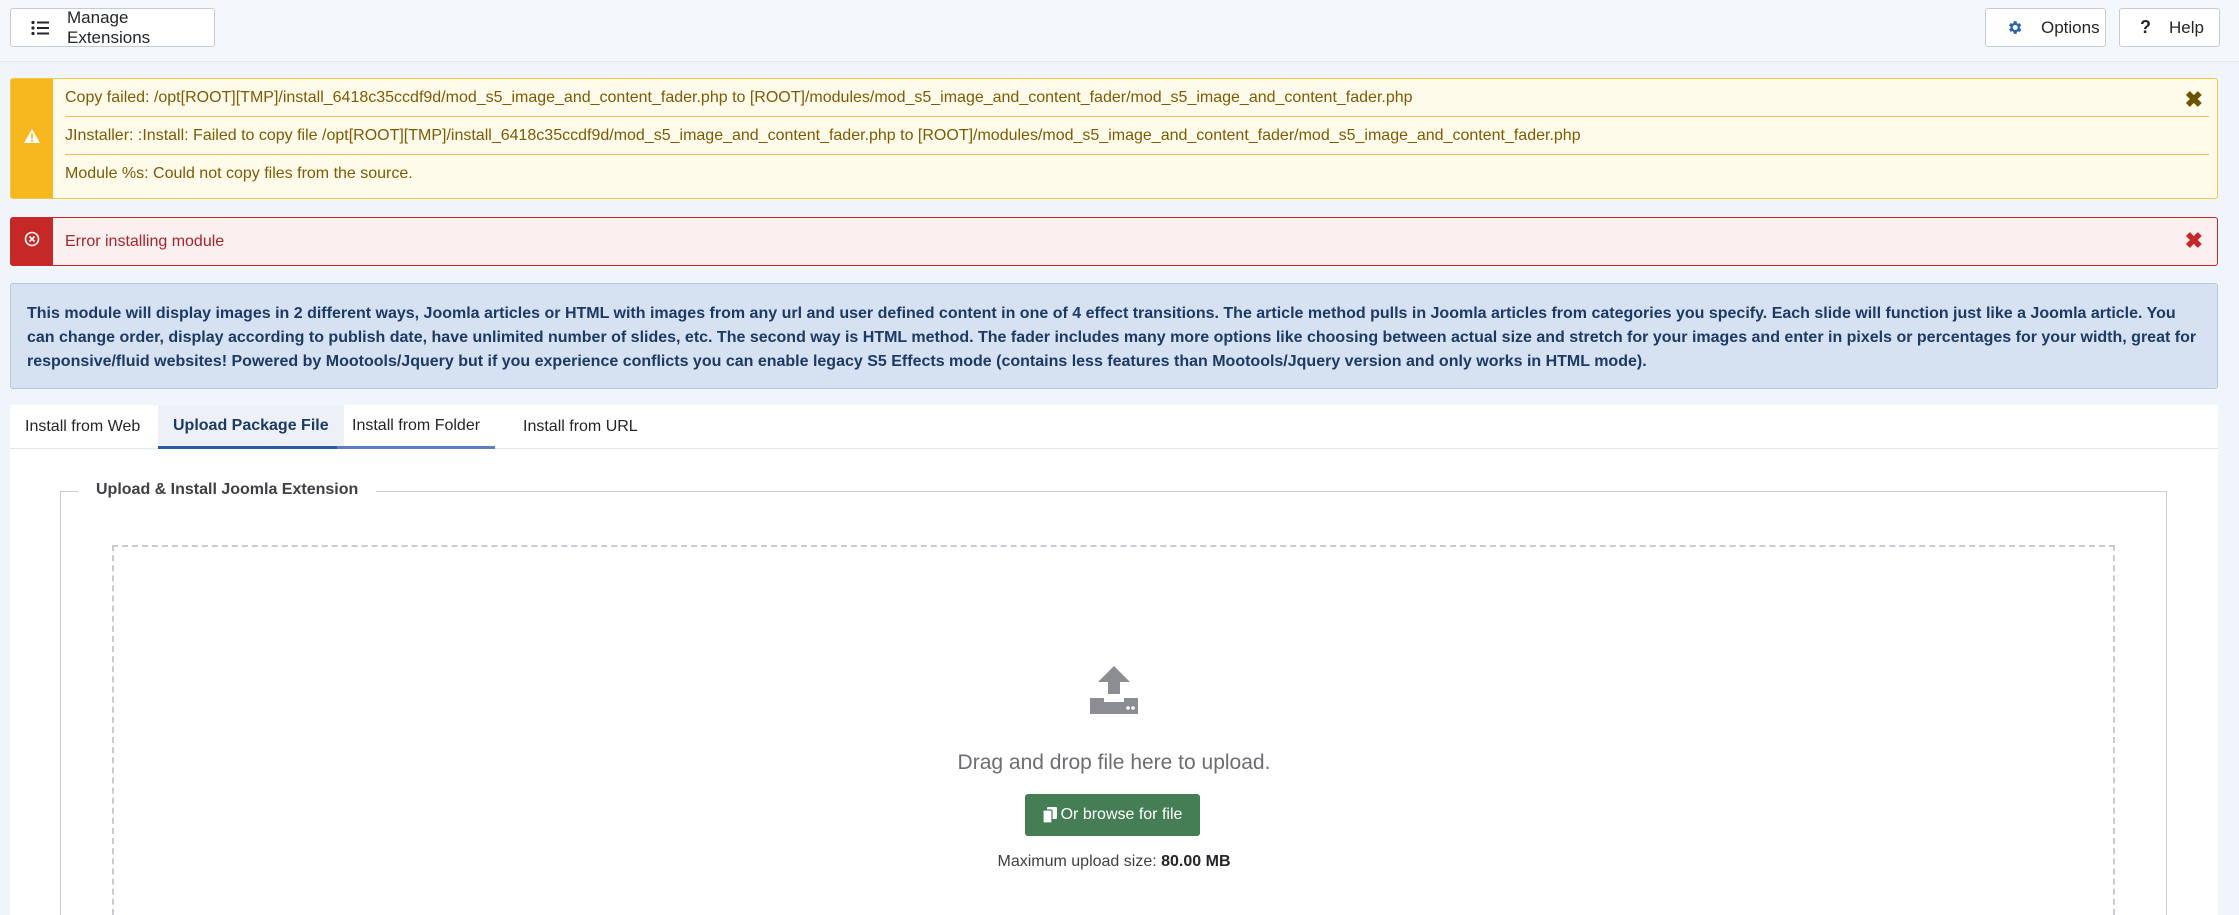  I want to click on manage-extensions-button: Manage Extensions, so click(112, 27).